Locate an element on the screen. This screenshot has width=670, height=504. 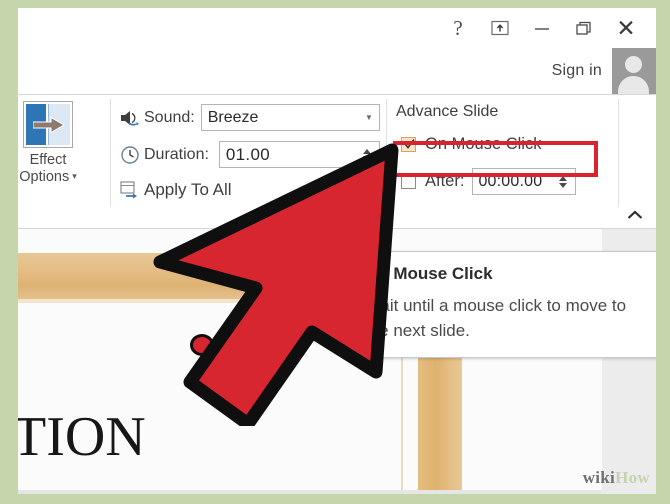
on-mouse-click-label: On Mouse Click is located at coordinates (483, 144).